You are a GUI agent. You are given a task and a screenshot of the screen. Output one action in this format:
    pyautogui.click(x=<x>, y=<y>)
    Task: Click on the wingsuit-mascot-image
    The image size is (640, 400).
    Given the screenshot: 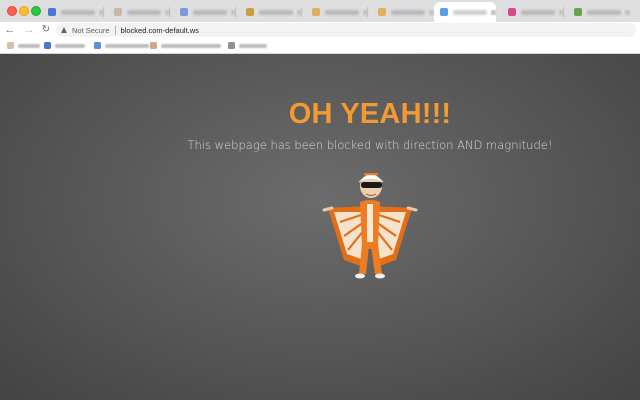 What is the action you would take?
    pyautogui.click(x=370, y=226)
    